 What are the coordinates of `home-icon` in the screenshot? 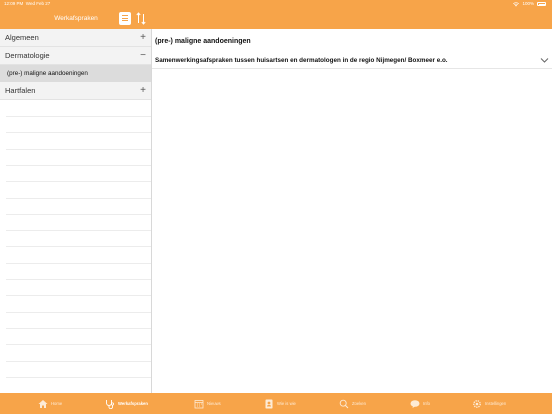 It's located at (43, 403).